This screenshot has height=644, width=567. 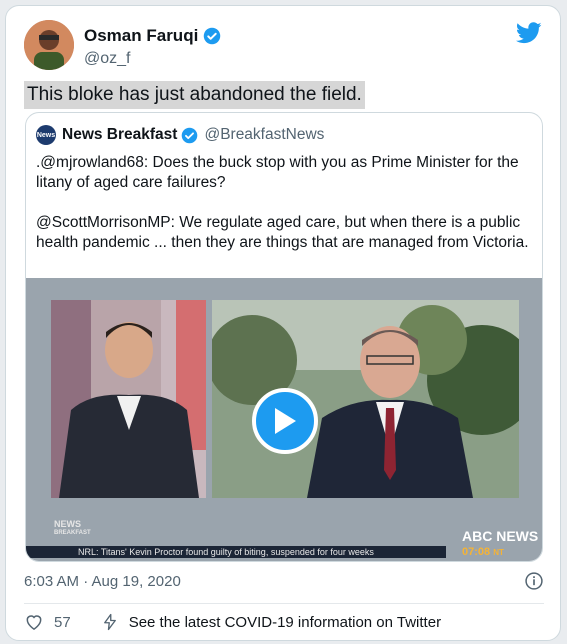 What do you see at coordinates (119, 135) in the screenshot?
I see `quoted-author-name: News Breakfast` at bounding box center [119, 135].